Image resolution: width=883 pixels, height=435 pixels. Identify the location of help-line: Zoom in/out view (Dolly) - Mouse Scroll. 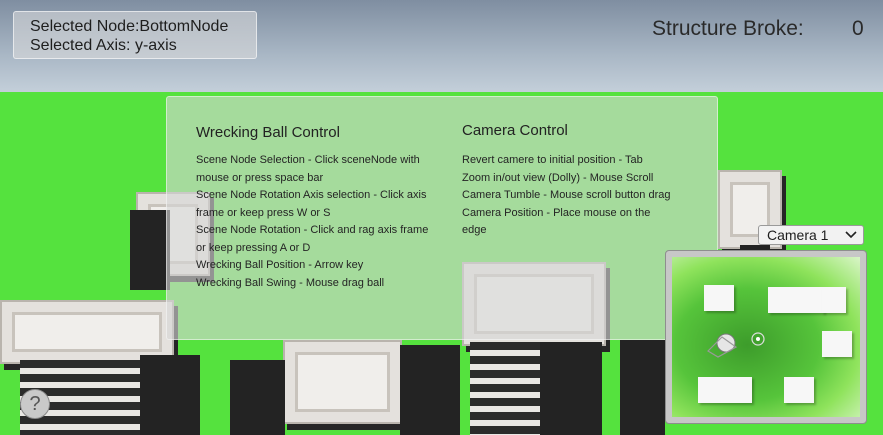
(558, 177).